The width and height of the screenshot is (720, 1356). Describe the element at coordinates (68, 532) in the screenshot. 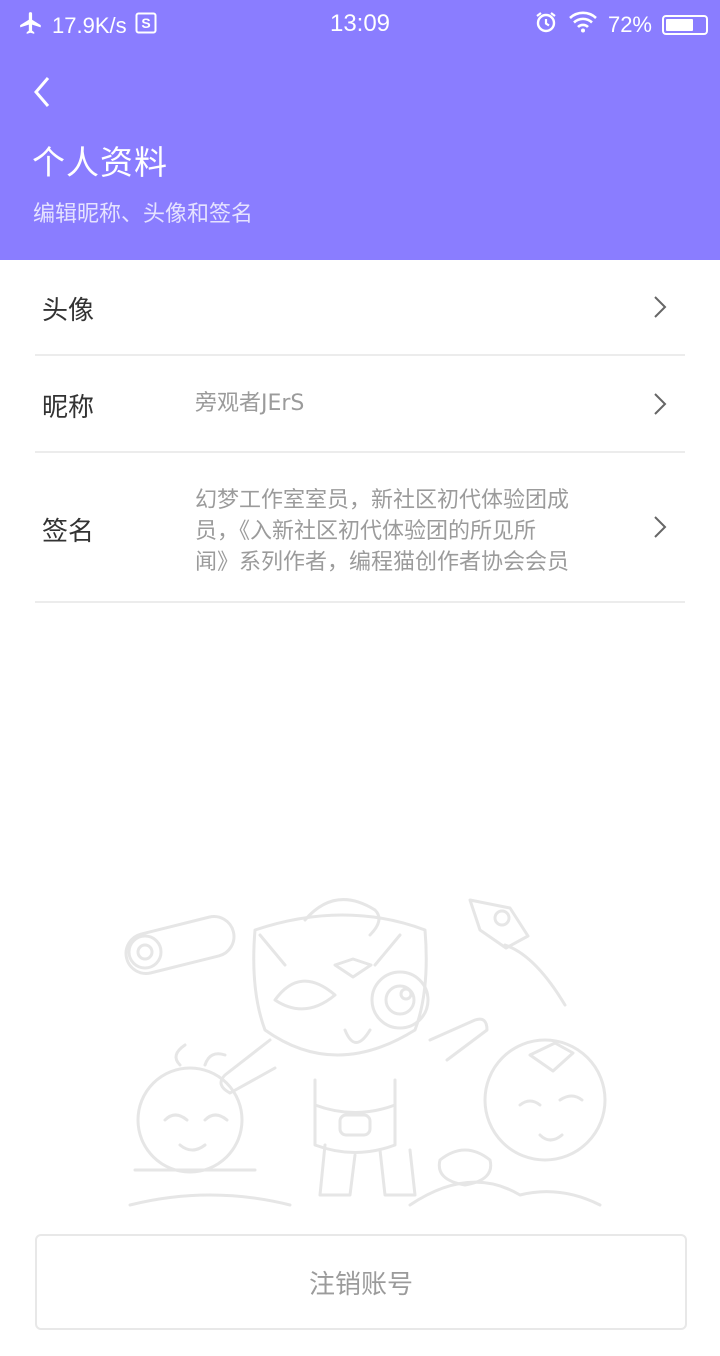

I see `signature-label: 签名` at that location.